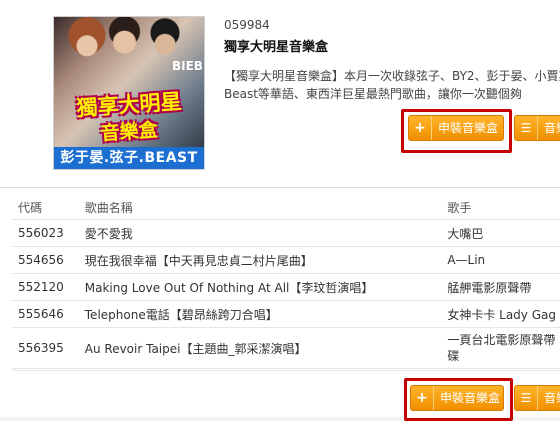  I want to click on cover-tag-text: BIEB, so click(187, 66).